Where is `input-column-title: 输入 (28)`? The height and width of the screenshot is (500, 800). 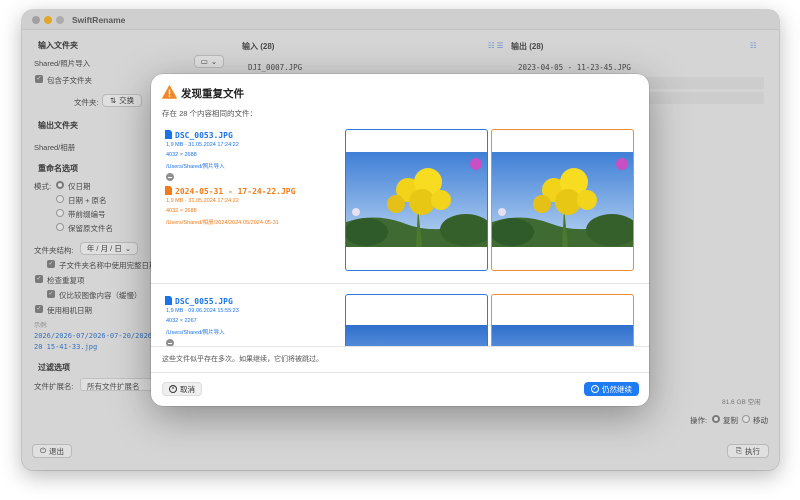
input-column-title: 输入 (28) is located at coordinates (258, 46).